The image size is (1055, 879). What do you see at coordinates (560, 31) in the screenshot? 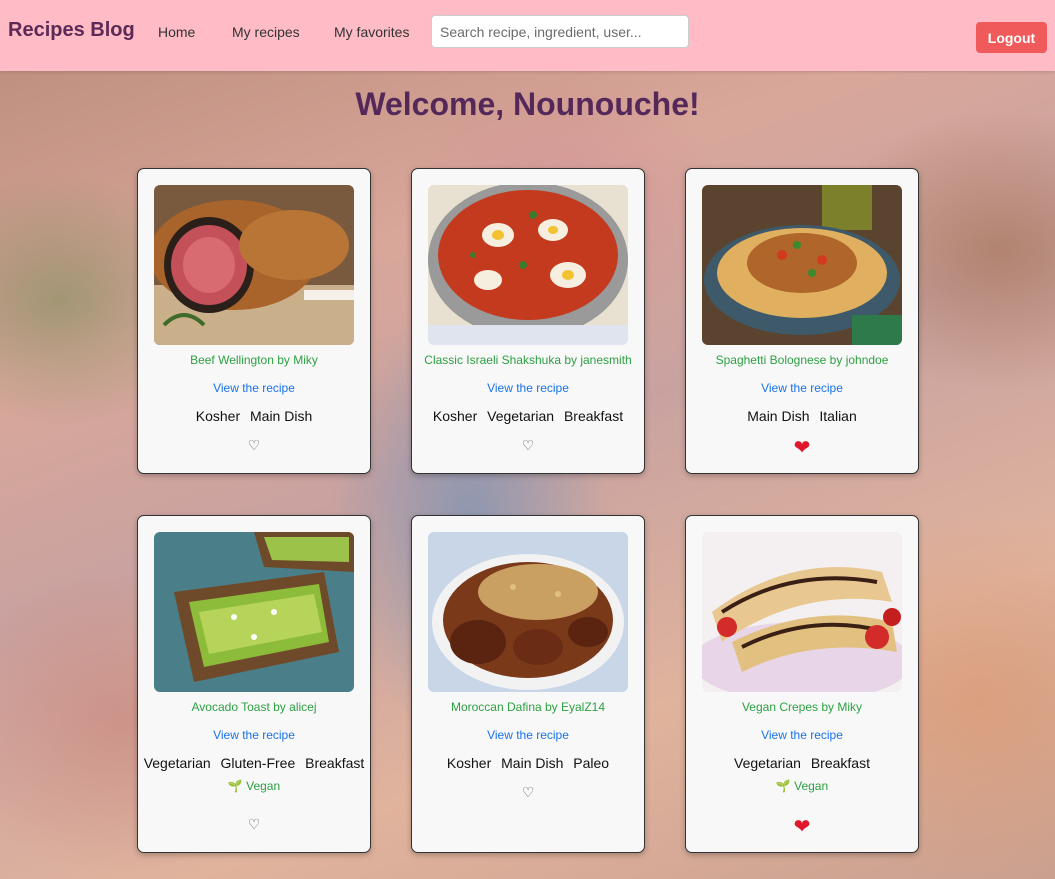
I see `search-input` at bounding box center [560, 31].